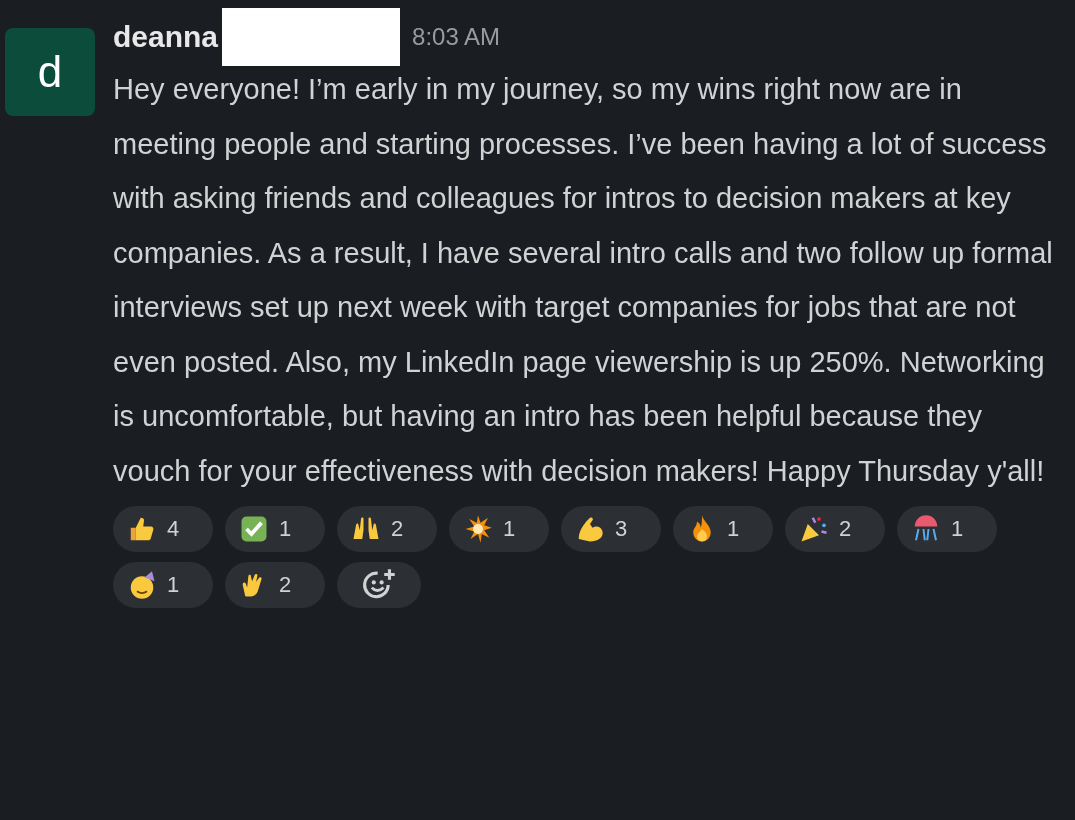  Describe the element at coordinates (814, 529) in the screenshot. I see `party-popper-icon` at that location.